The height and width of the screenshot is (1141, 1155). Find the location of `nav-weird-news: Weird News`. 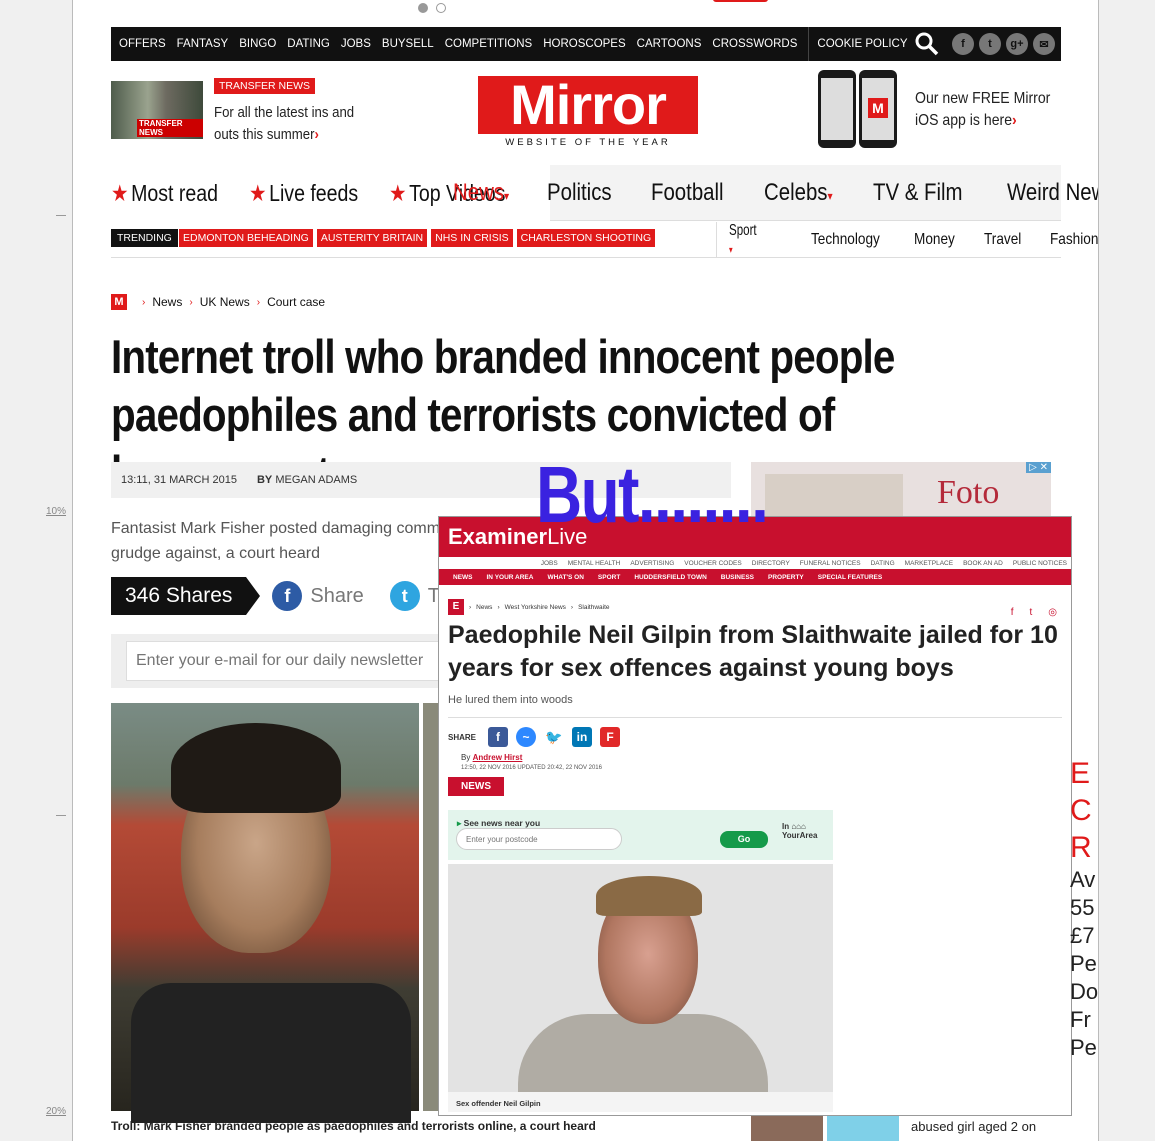

nav-weird-news: Weird News is located at coordinates (1052, 193).